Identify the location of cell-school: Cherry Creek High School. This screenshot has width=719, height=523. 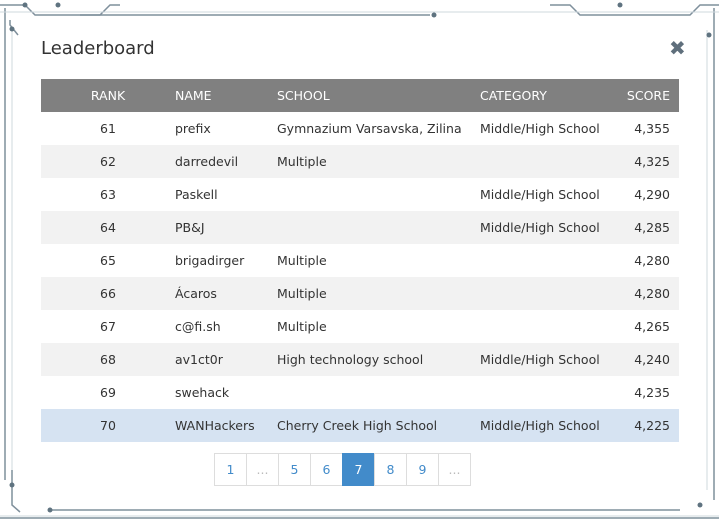
(378, 425).